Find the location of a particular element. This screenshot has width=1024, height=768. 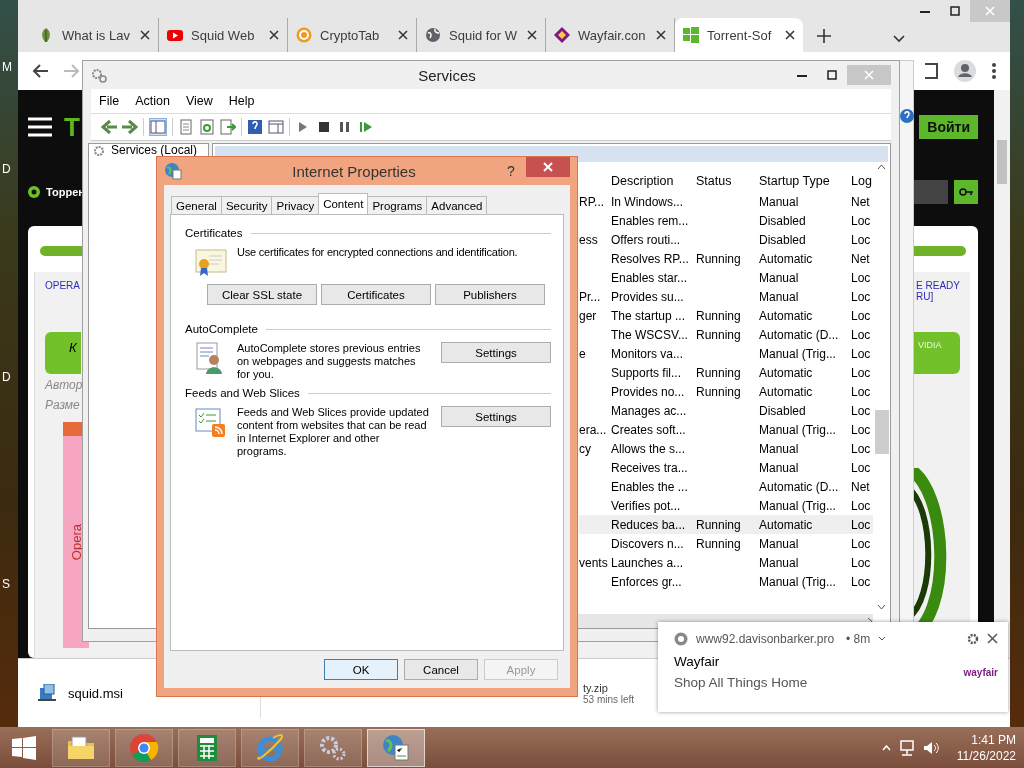

view-pane-icon is located at coordinates (276, 127).